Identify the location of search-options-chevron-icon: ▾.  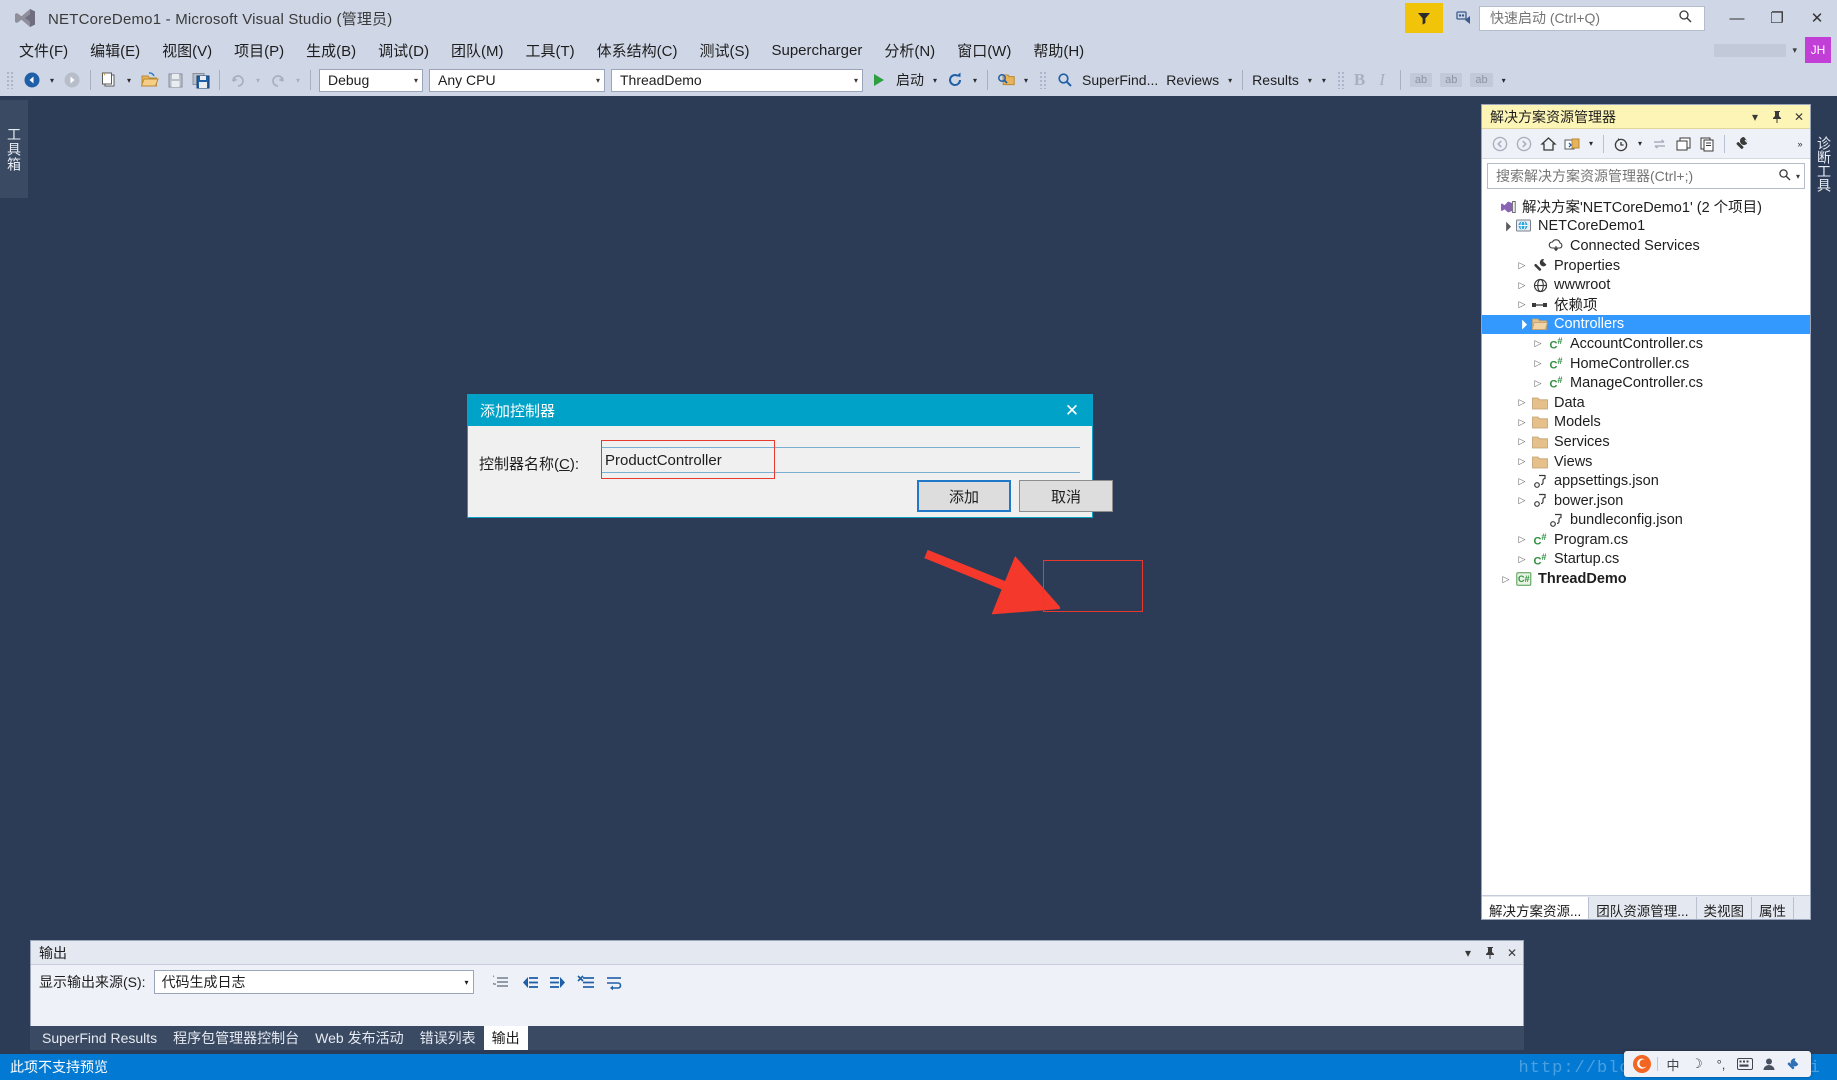
(1798, 176).